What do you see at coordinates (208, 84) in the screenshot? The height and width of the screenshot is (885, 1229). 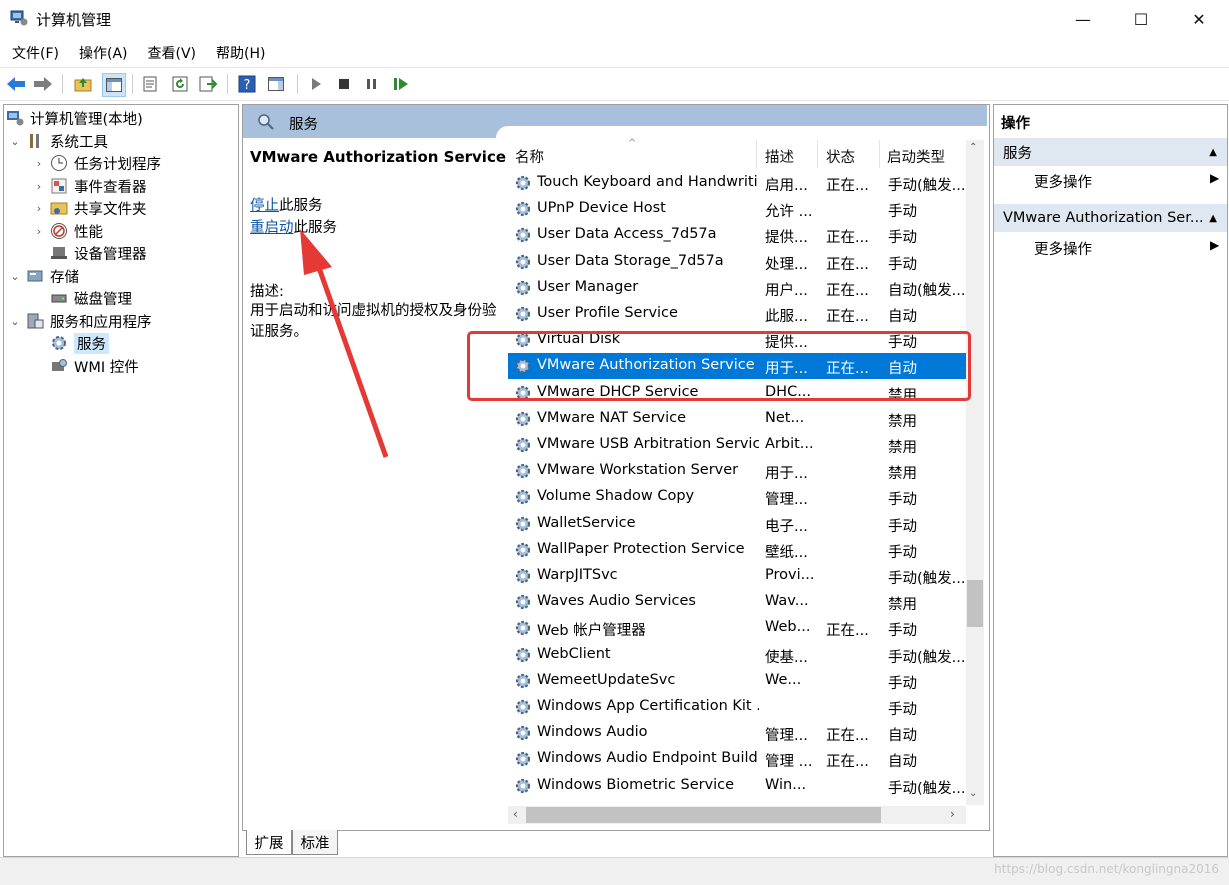 I see `export-list-button` at bounding box center [208, 84].